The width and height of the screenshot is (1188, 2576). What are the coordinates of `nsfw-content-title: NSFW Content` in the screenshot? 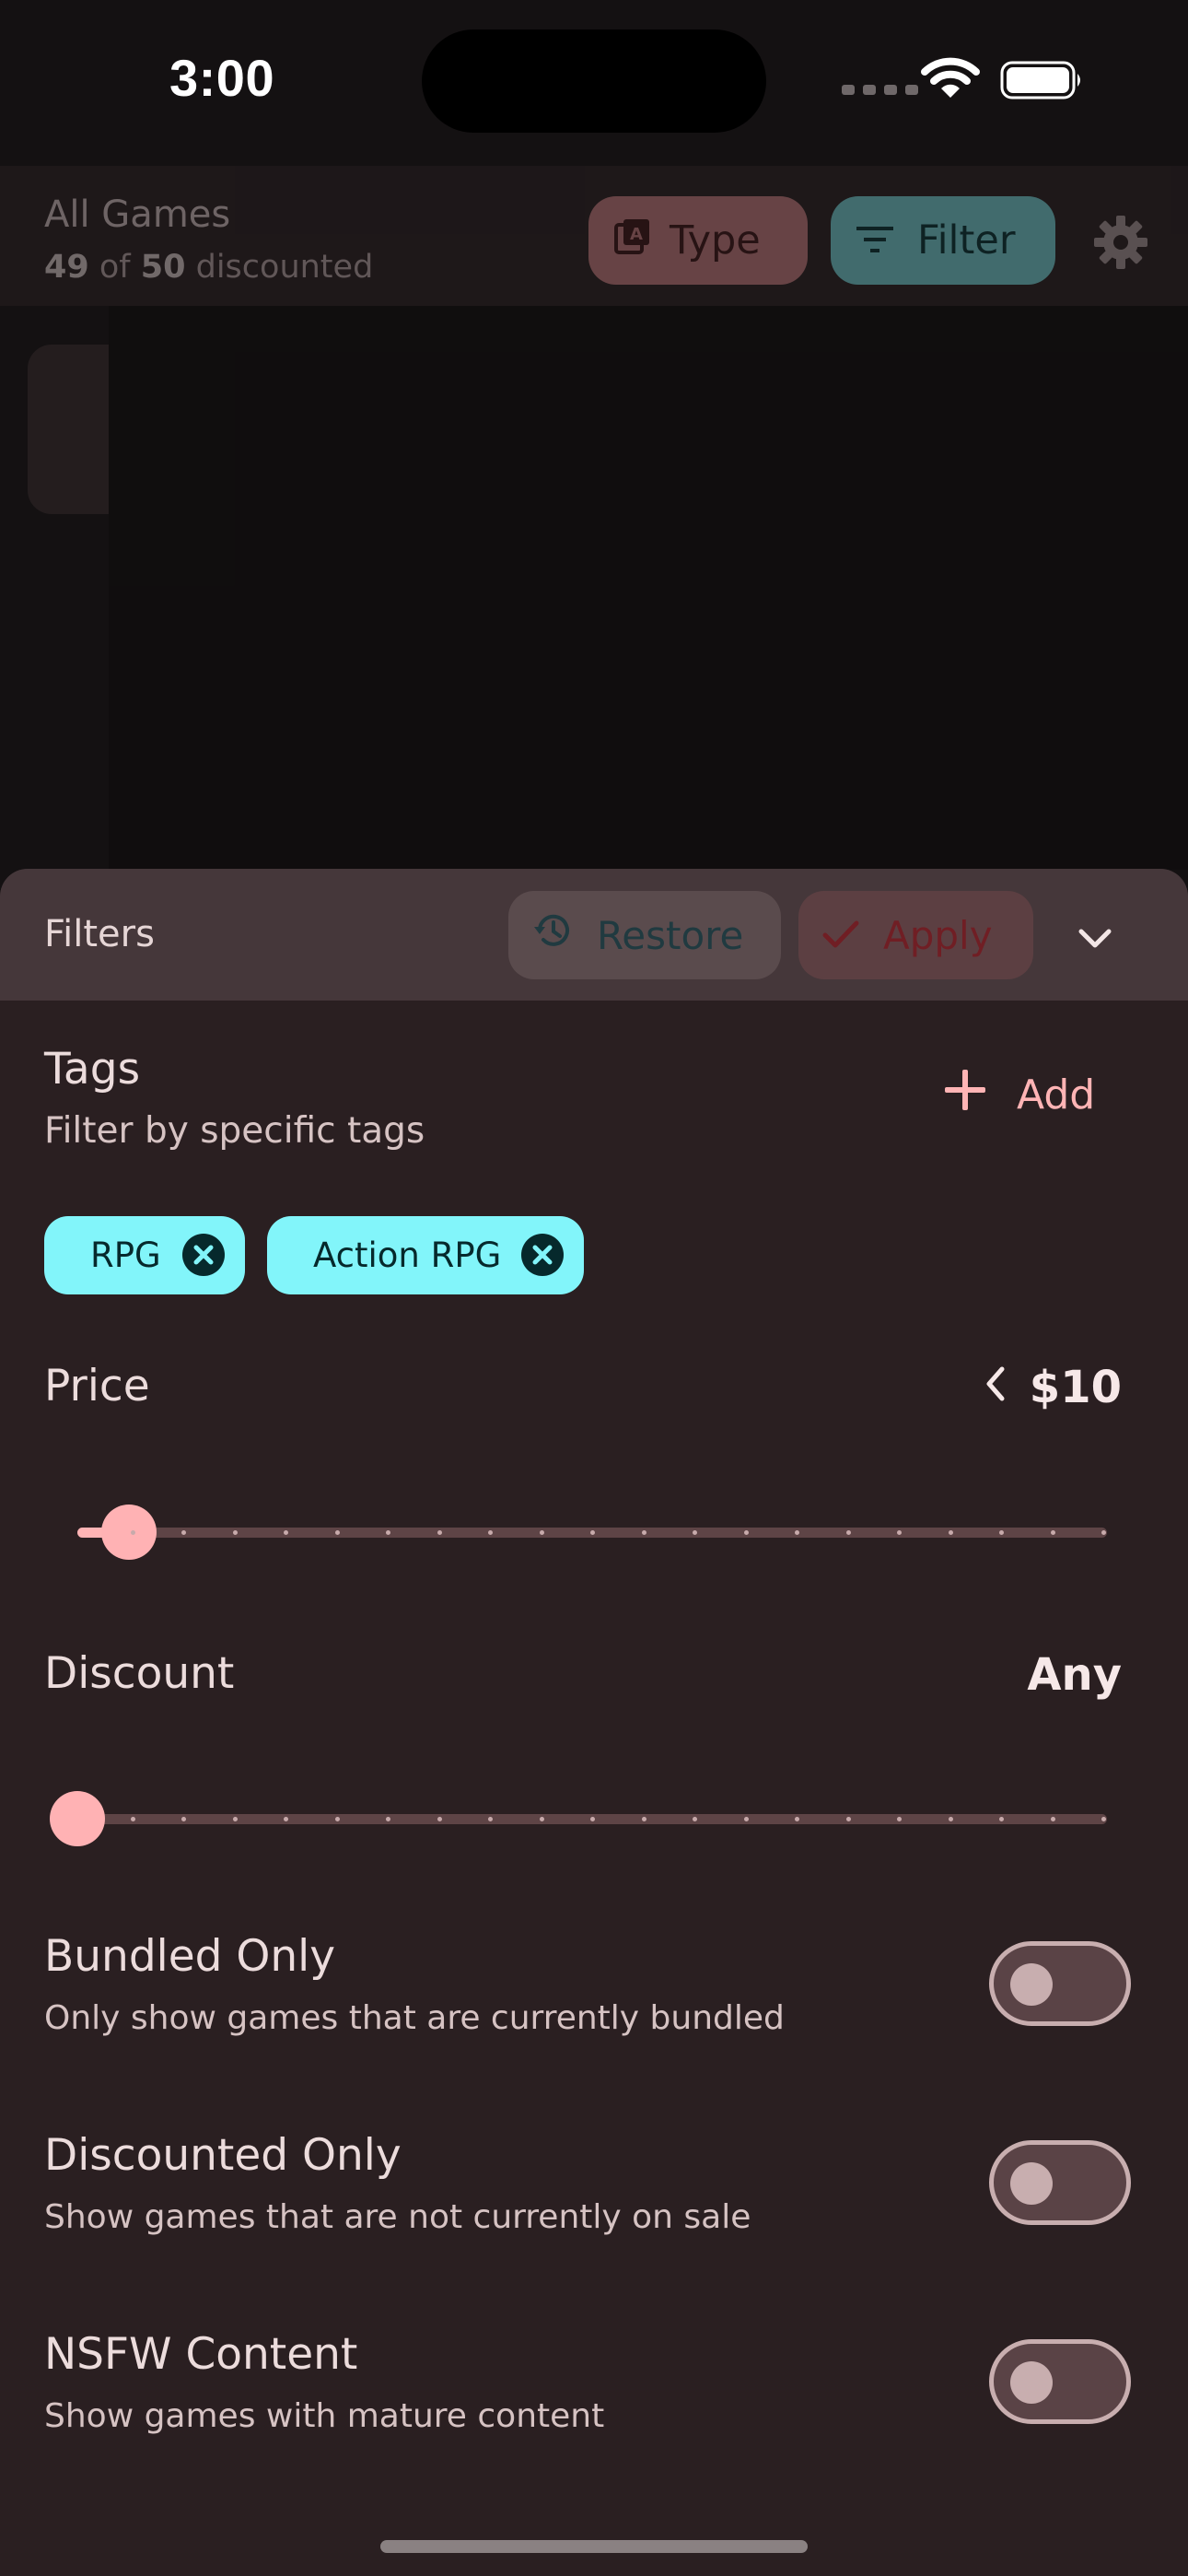 It's located at (201, 2354).